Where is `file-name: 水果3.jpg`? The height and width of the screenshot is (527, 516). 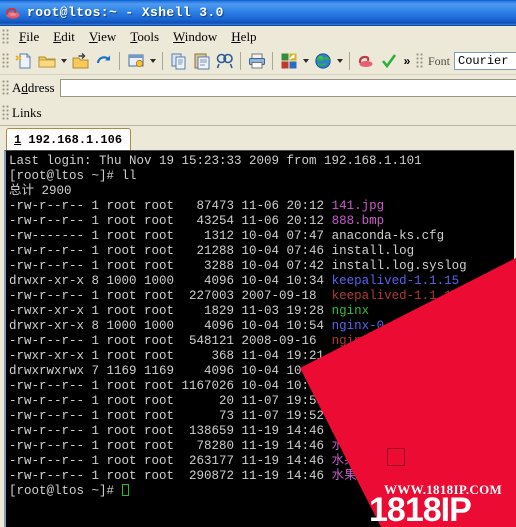 file-name: 水果3.jpg is located at coordinates (363, 461).